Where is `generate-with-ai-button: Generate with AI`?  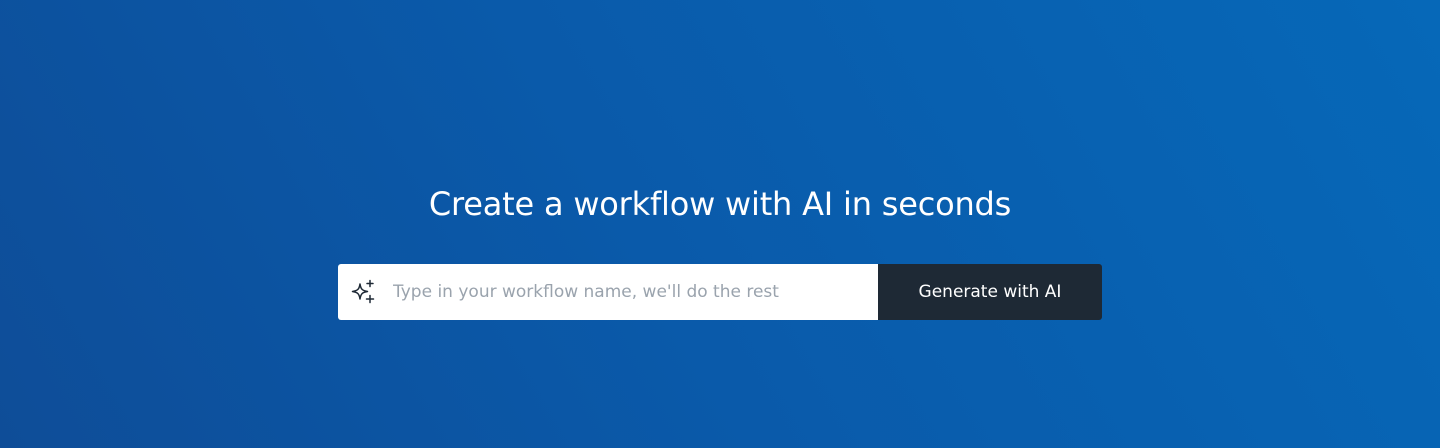 generate-with-ai-button: Generate with AI is located at coordinates (990, 292).